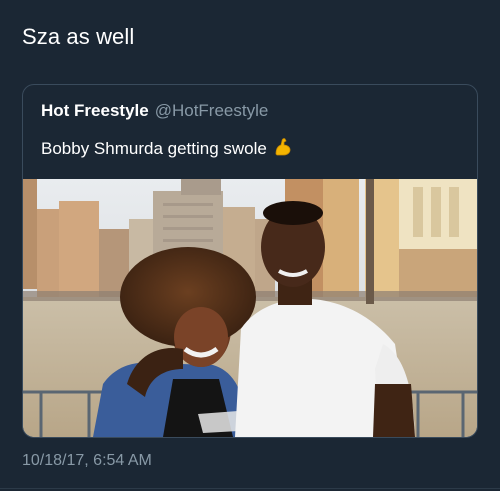 This screenshot has height=491, width=500. I want to click on quoted-tweet-text: Bobby Shmurda getting swole, so click(167, 149).